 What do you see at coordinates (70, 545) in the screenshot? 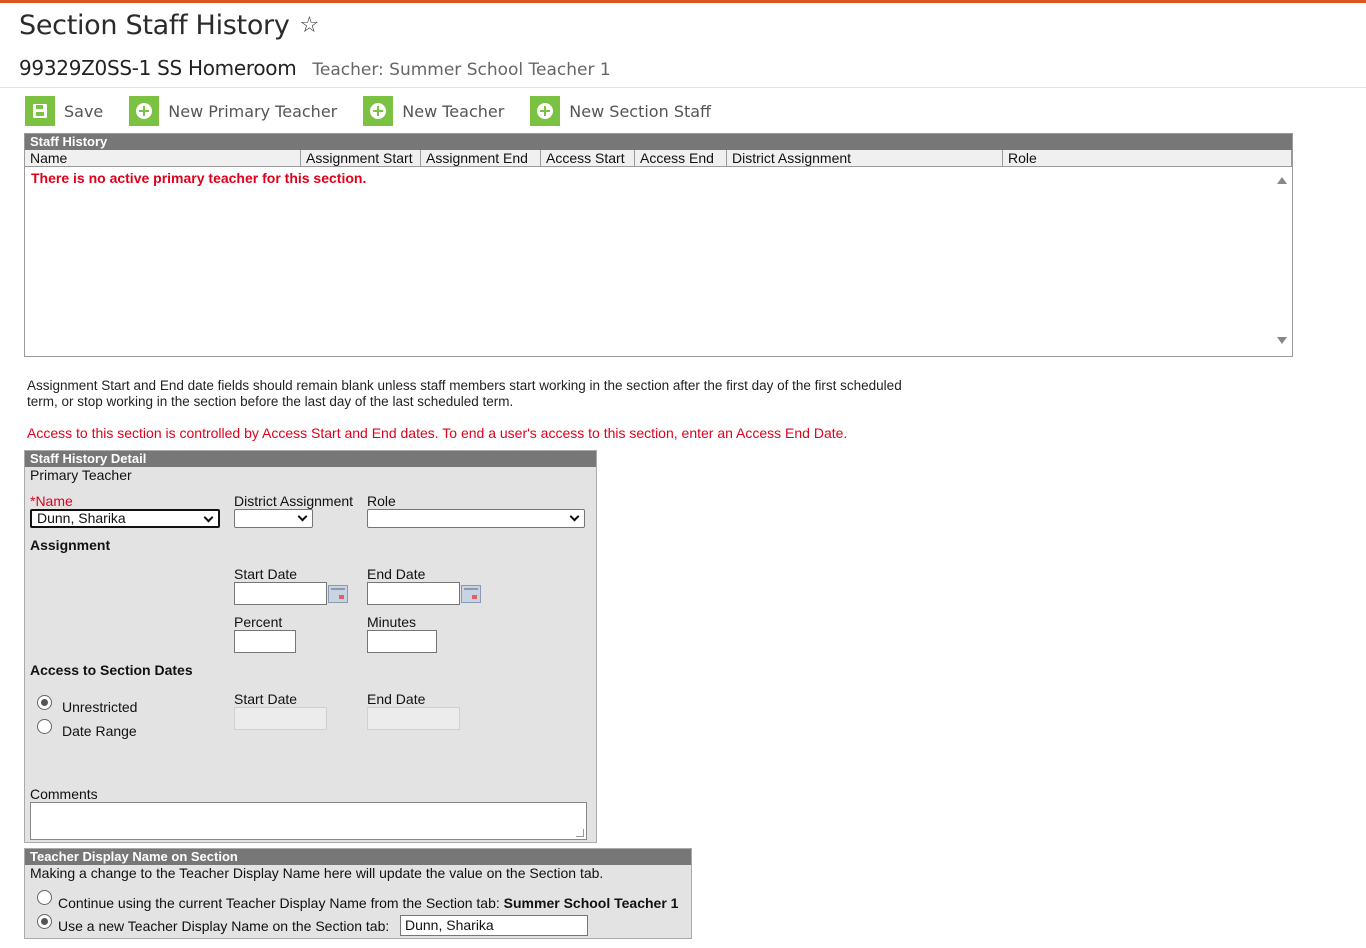
I see `assignment-heading: Assignment` at bounding box center [70, 545].